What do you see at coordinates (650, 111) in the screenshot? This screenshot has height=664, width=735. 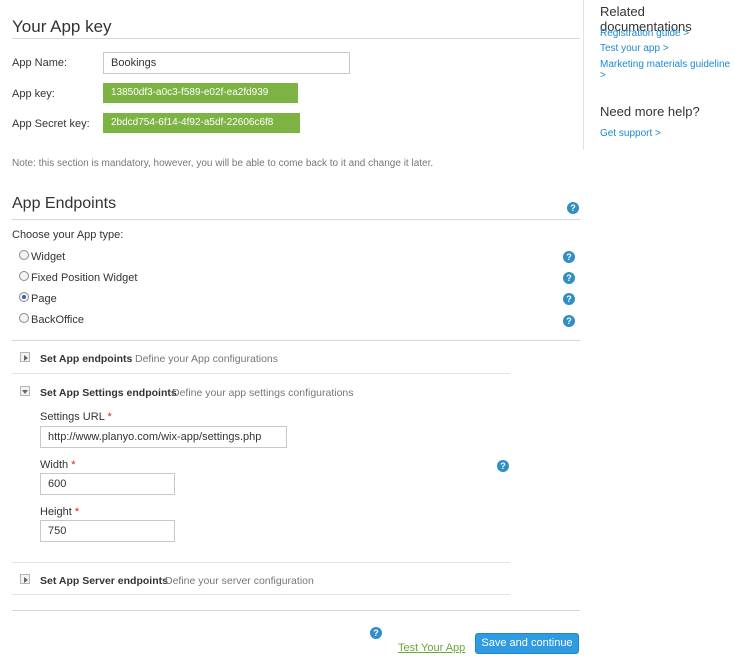 I see `need-help-title: Need more help?` at bounding box center [650, 111].